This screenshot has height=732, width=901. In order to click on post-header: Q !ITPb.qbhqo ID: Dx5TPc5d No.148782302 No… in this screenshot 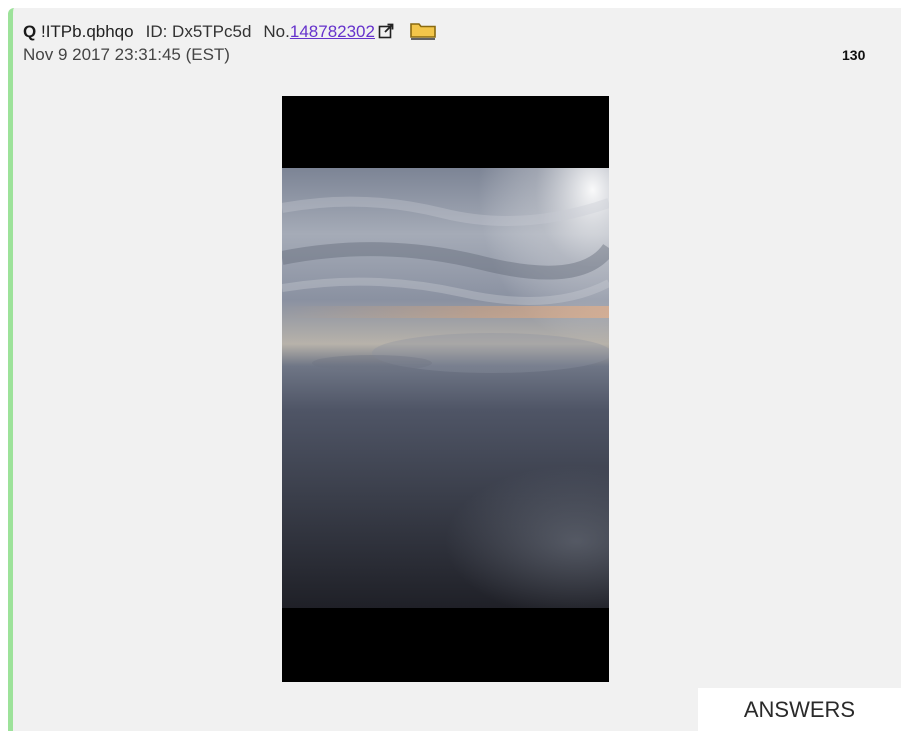, I will do `click(230, 42)`.